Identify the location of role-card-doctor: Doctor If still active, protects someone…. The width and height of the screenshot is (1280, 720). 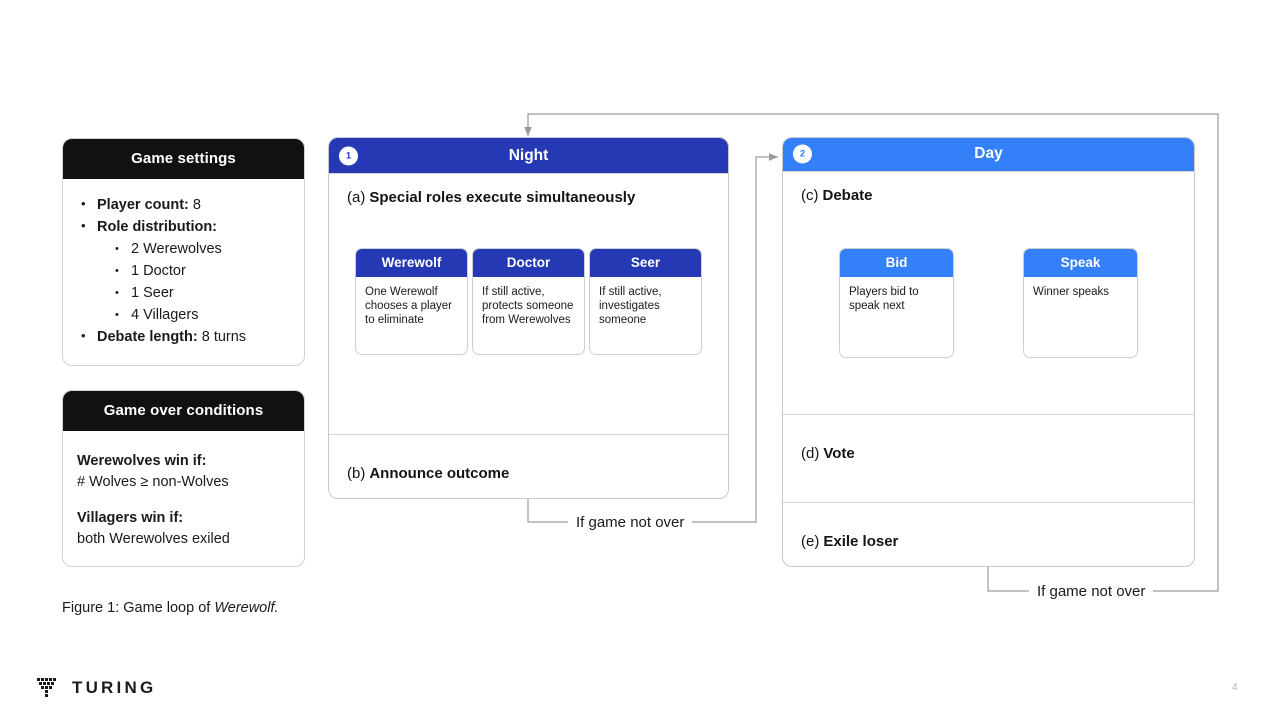
(528, 301).